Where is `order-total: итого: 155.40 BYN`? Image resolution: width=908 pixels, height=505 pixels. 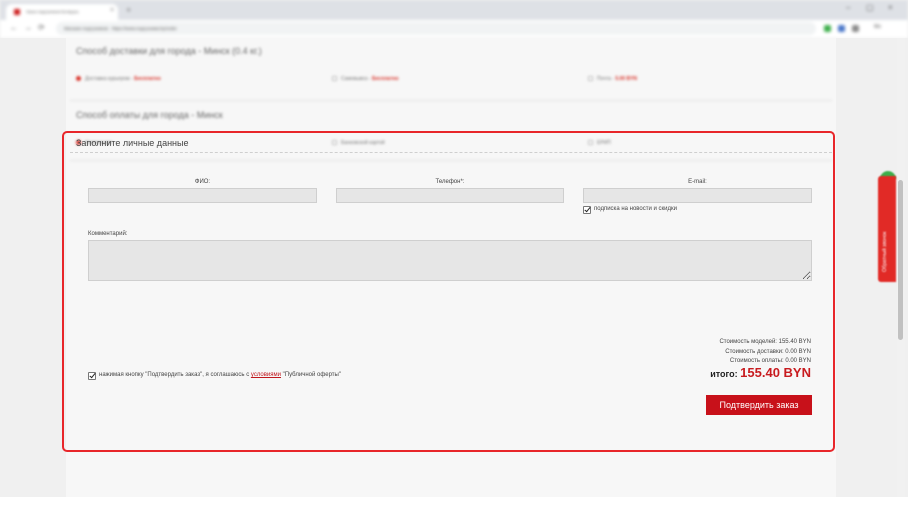 order-total: итого: 155.40 BYN is located at coordinates (760, 373).